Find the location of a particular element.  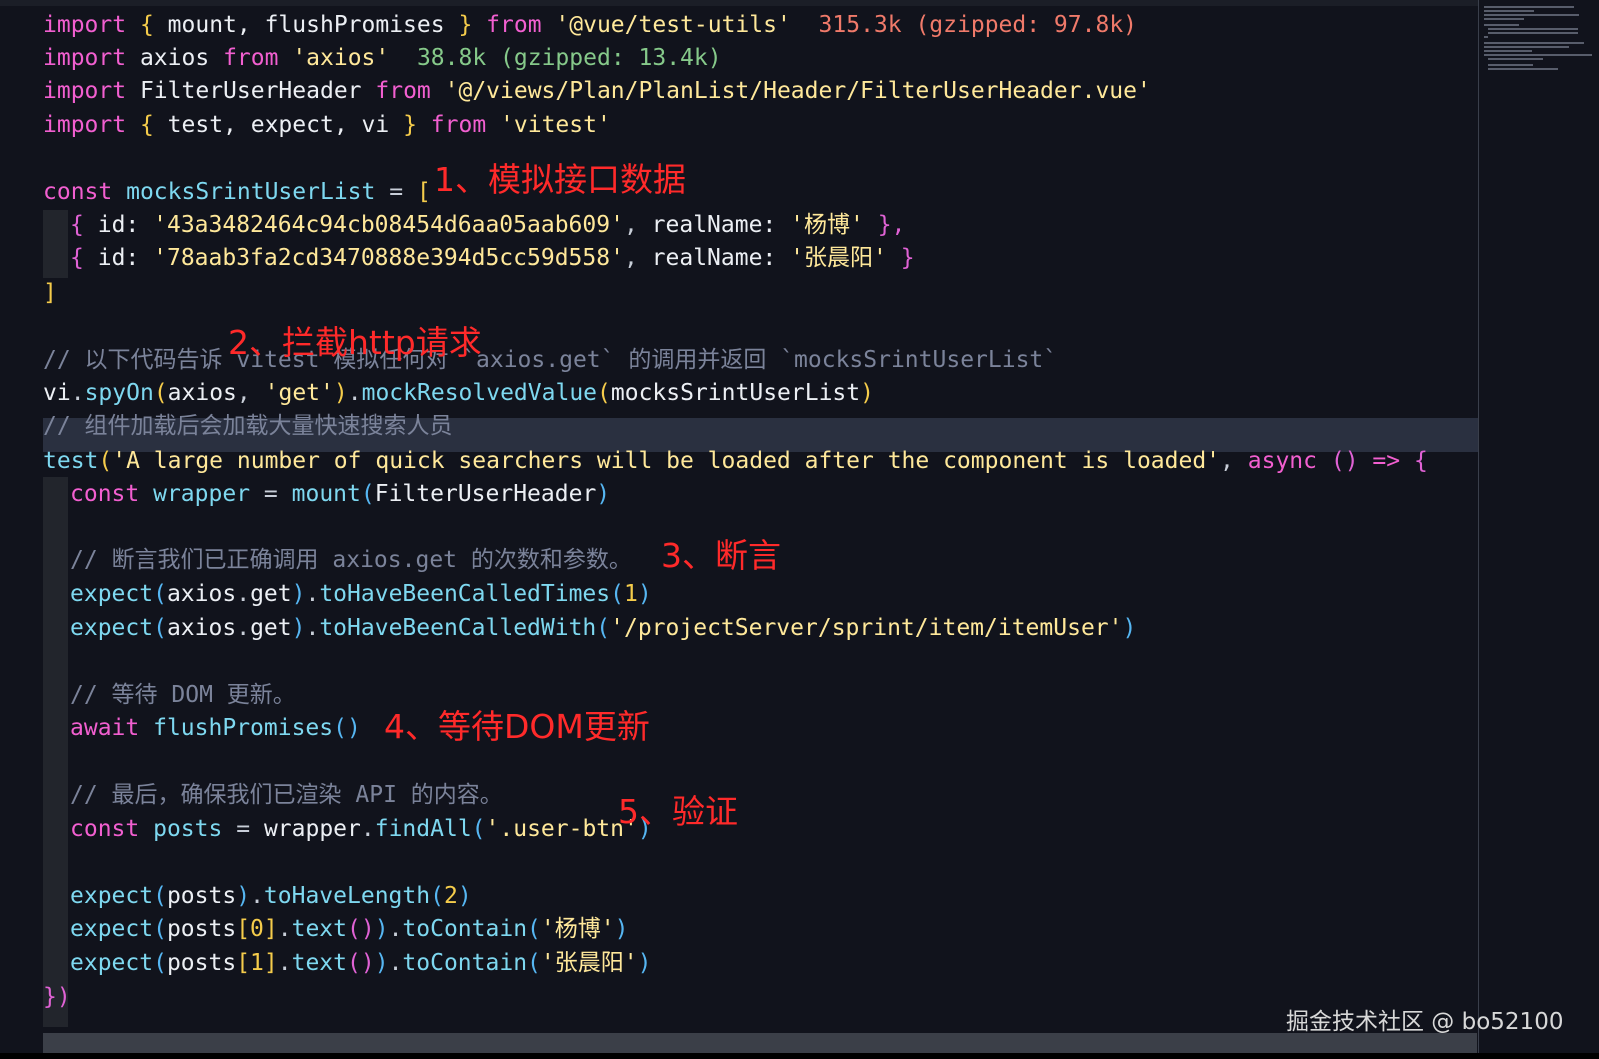

code-line-24: }) is located at coordinates (57, 997).